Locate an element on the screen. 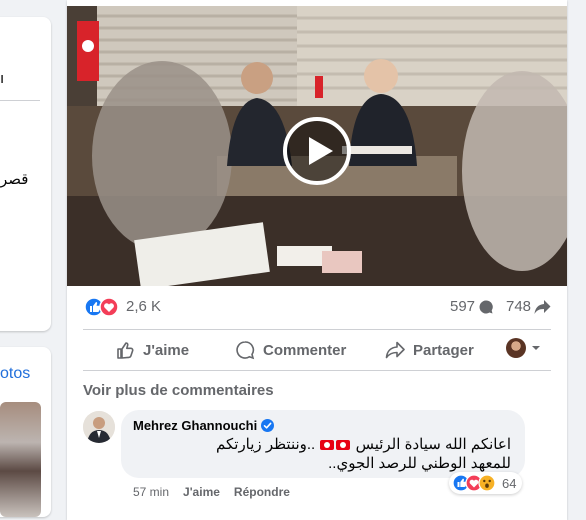 This screenshot has width=586, height=520. left-text-fragment: ı is located at coordinates (2, 78).